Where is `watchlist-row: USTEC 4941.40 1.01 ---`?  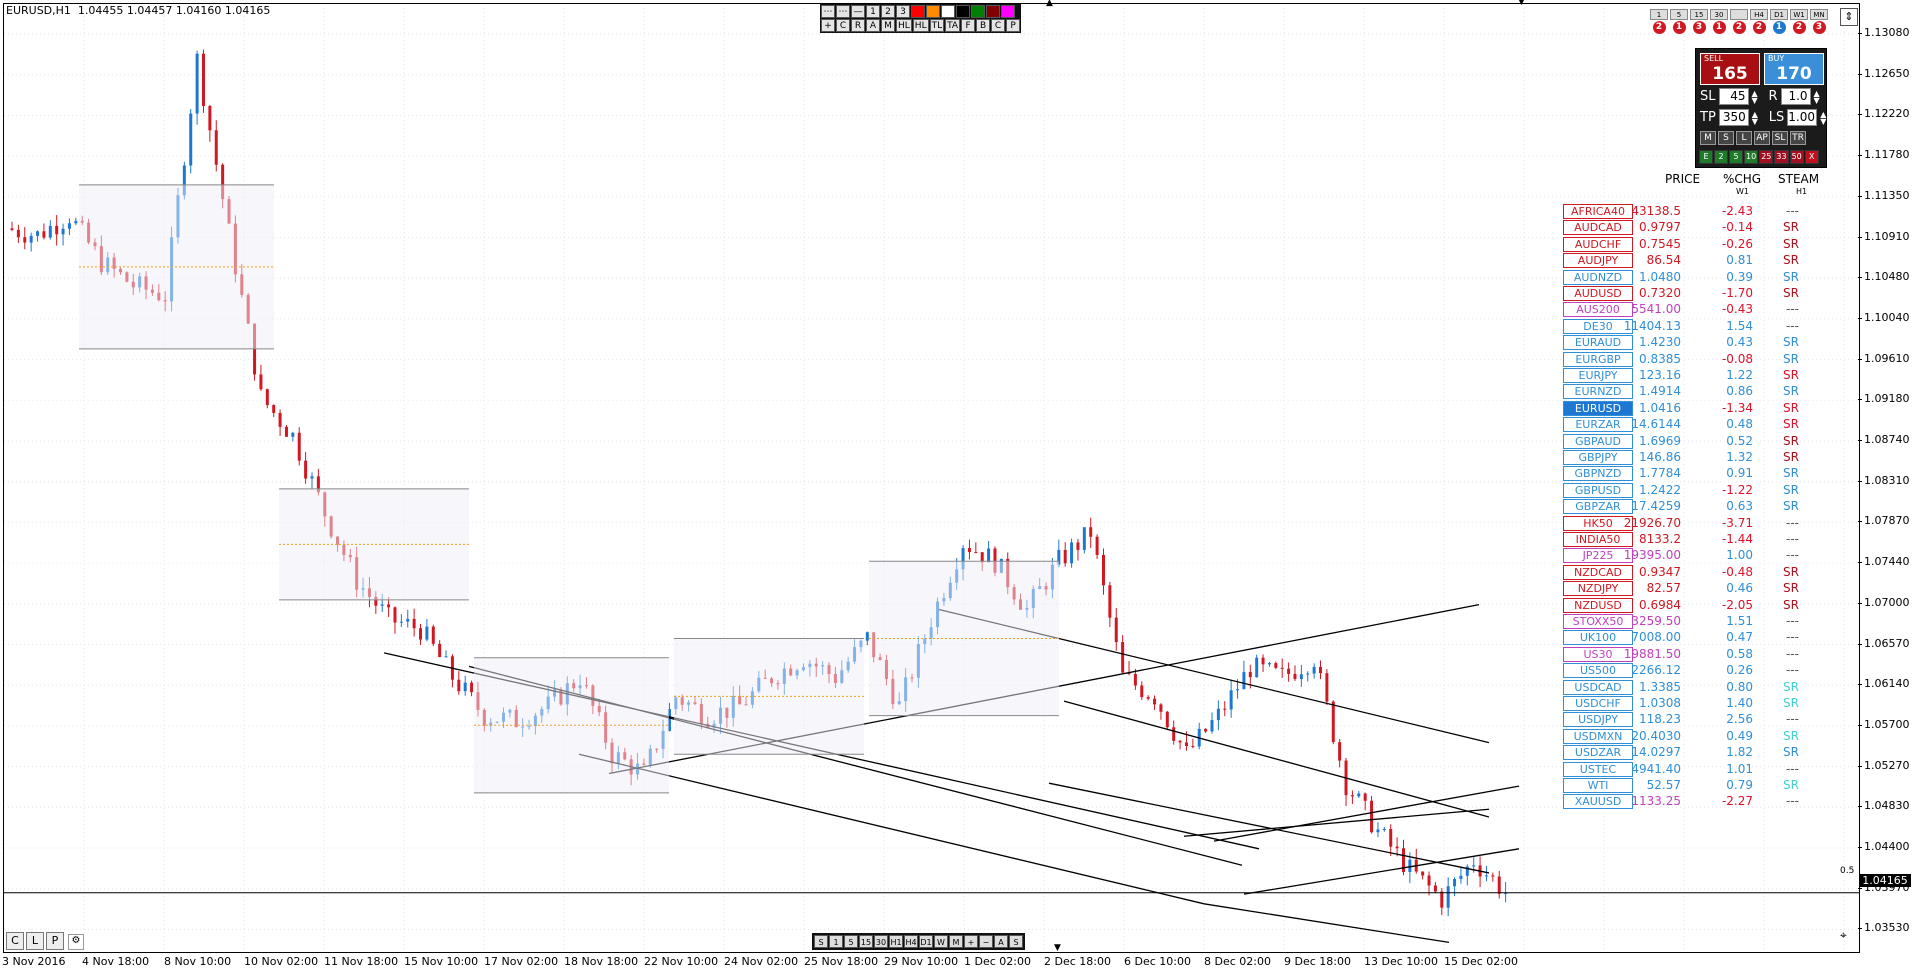 watchlist-row: USTEC 4941.40 1.01 --- is located at coordinates (1701, 769).